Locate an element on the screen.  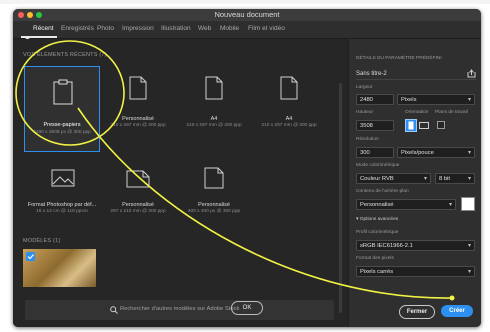
bit-depth-select: 8 bit is located at coordinates (455, 179).